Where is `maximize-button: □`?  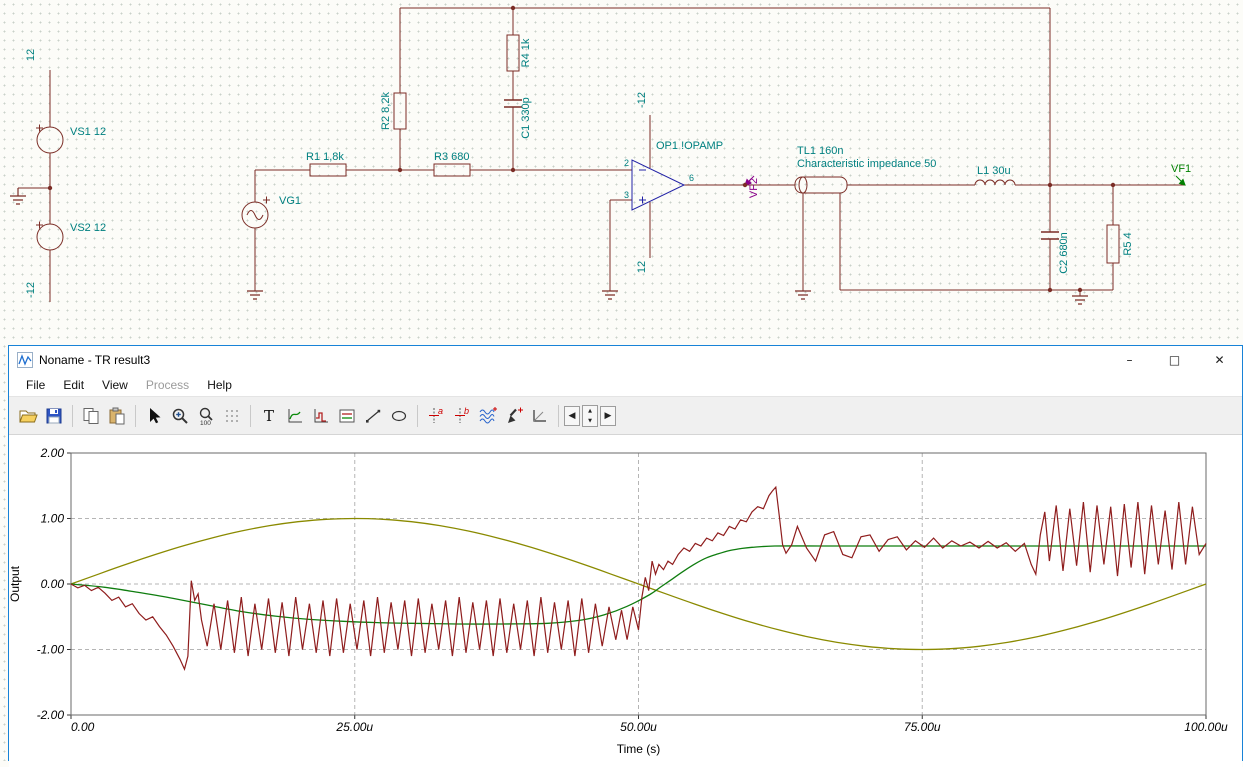
maximize-button: □ is located at coordinates (1174, 360).